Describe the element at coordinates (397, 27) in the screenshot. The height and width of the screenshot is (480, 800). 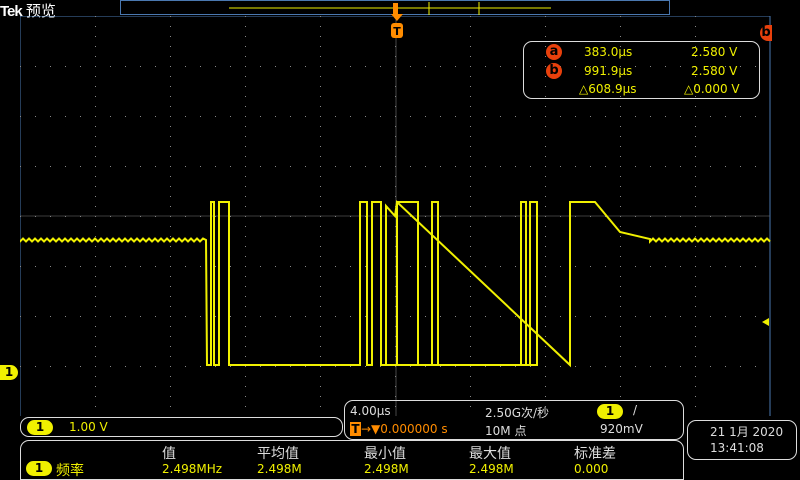
I see `trigger-position-marker: T` at that location.